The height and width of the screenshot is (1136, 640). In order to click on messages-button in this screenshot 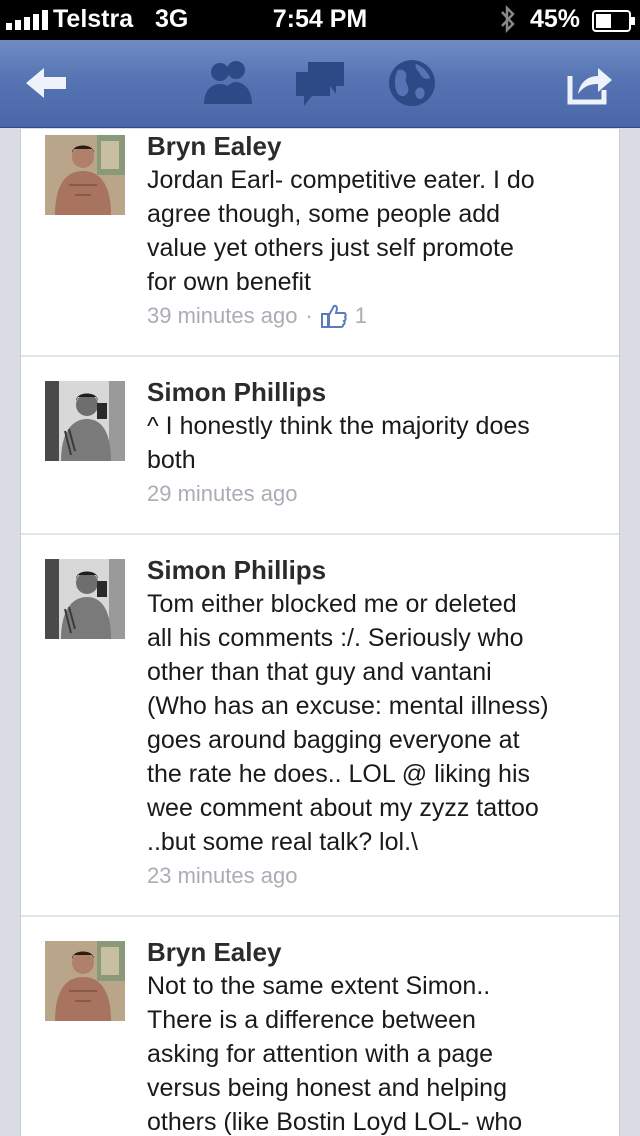, I will do `click(321, 83)`.